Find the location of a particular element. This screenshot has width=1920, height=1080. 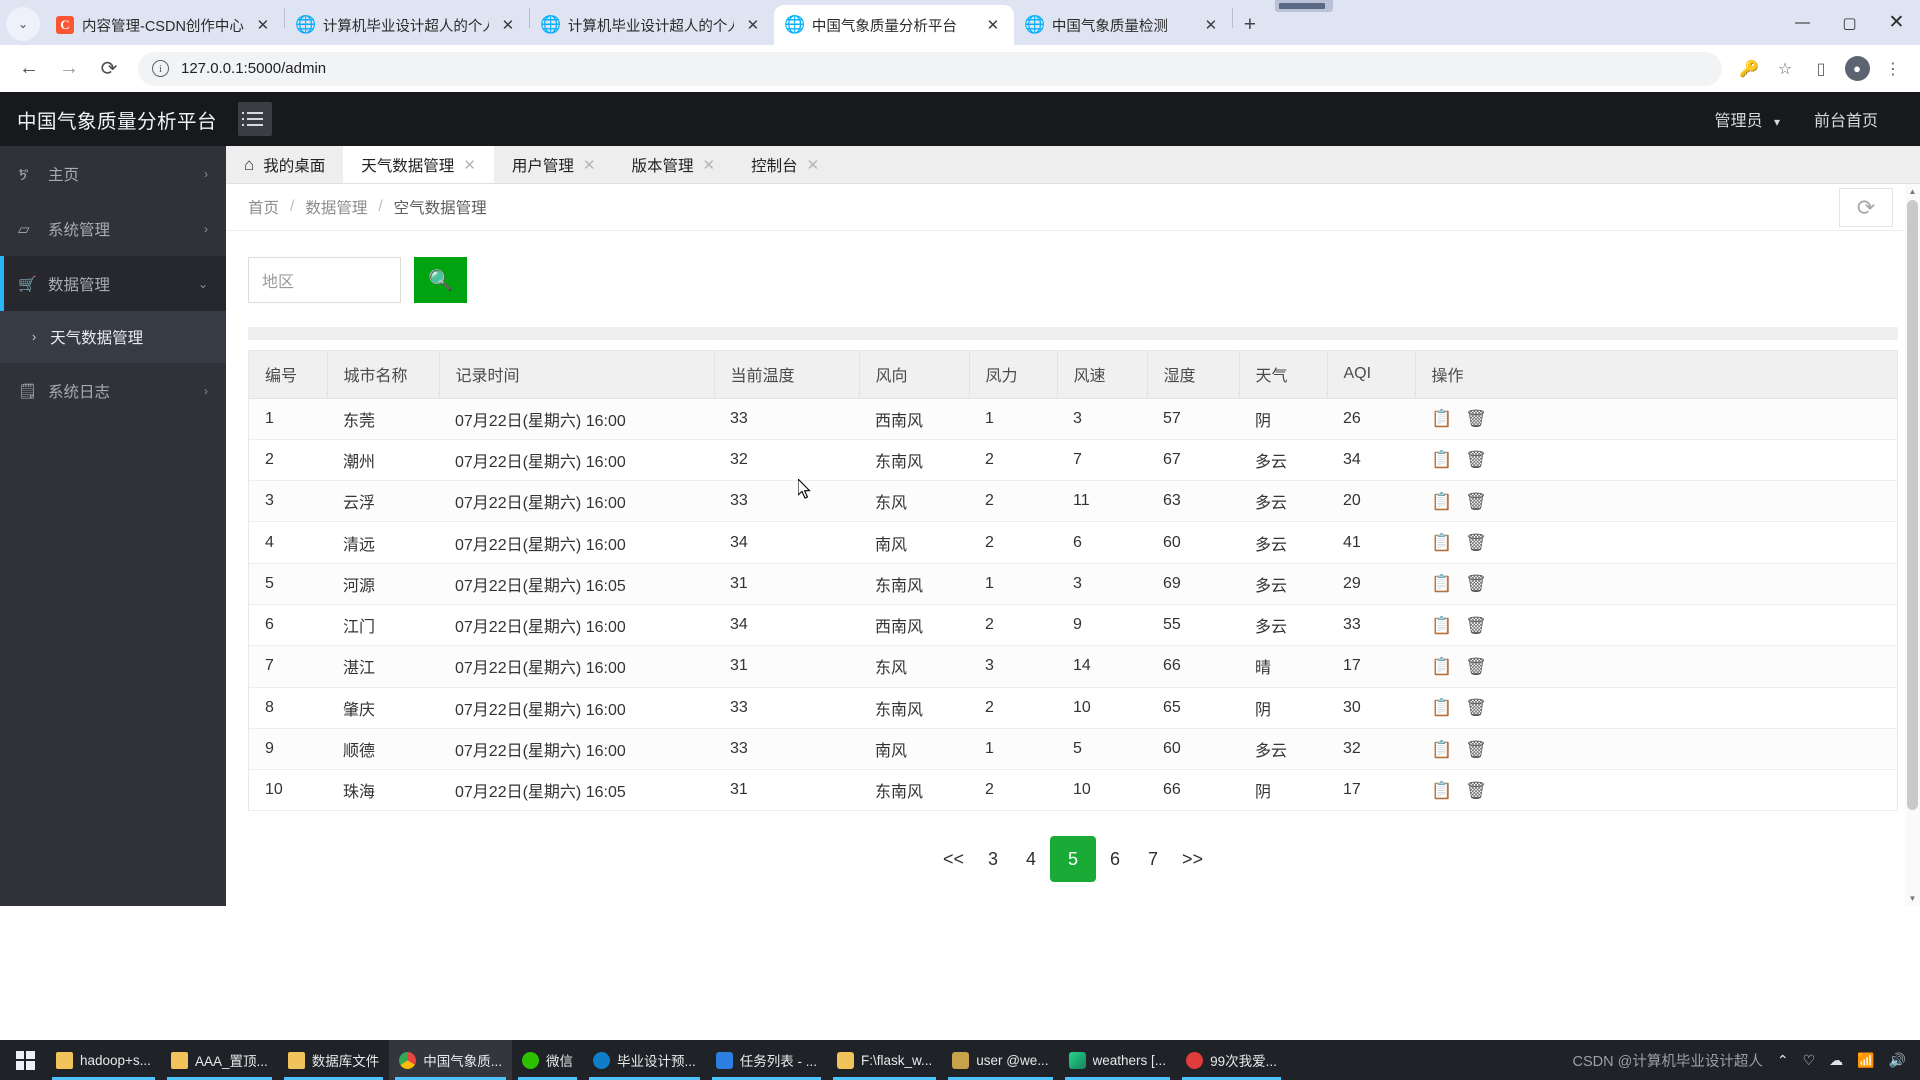

profile-avatar-icon: ● is located at coordinates (1857, 69).